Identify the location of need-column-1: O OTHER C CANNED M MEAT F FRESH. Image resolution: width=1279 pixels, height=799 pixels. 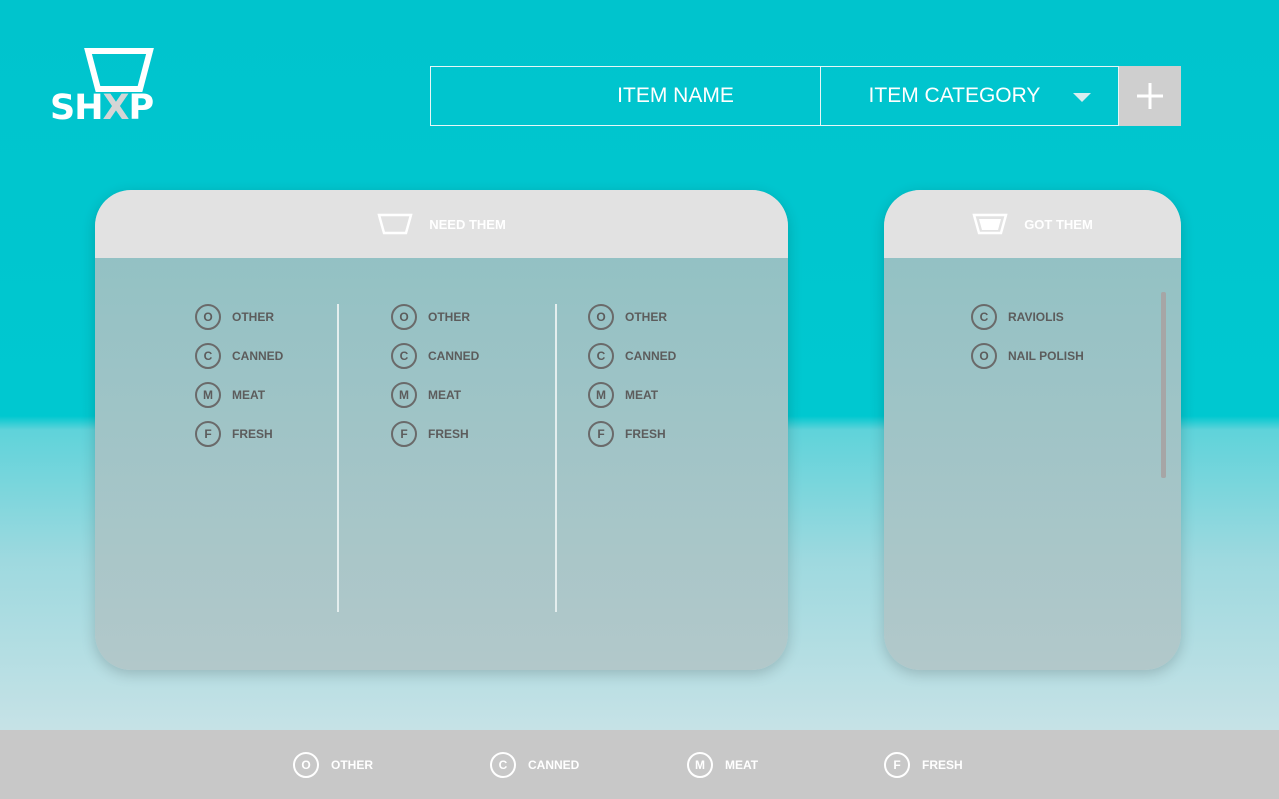
(239, 382).